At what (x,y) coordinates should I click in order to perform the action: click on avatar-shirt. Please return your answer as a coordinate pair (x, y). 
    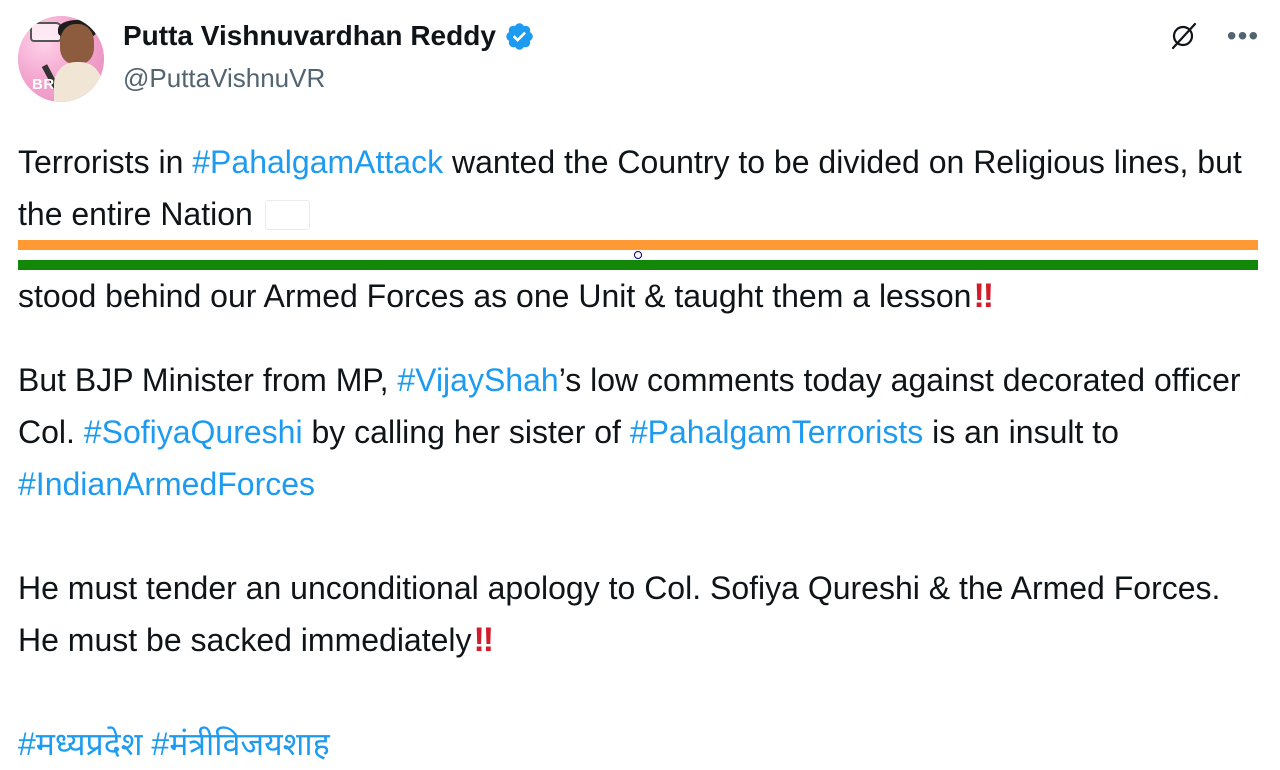
    Looking at the image, I should click on (78, 82).